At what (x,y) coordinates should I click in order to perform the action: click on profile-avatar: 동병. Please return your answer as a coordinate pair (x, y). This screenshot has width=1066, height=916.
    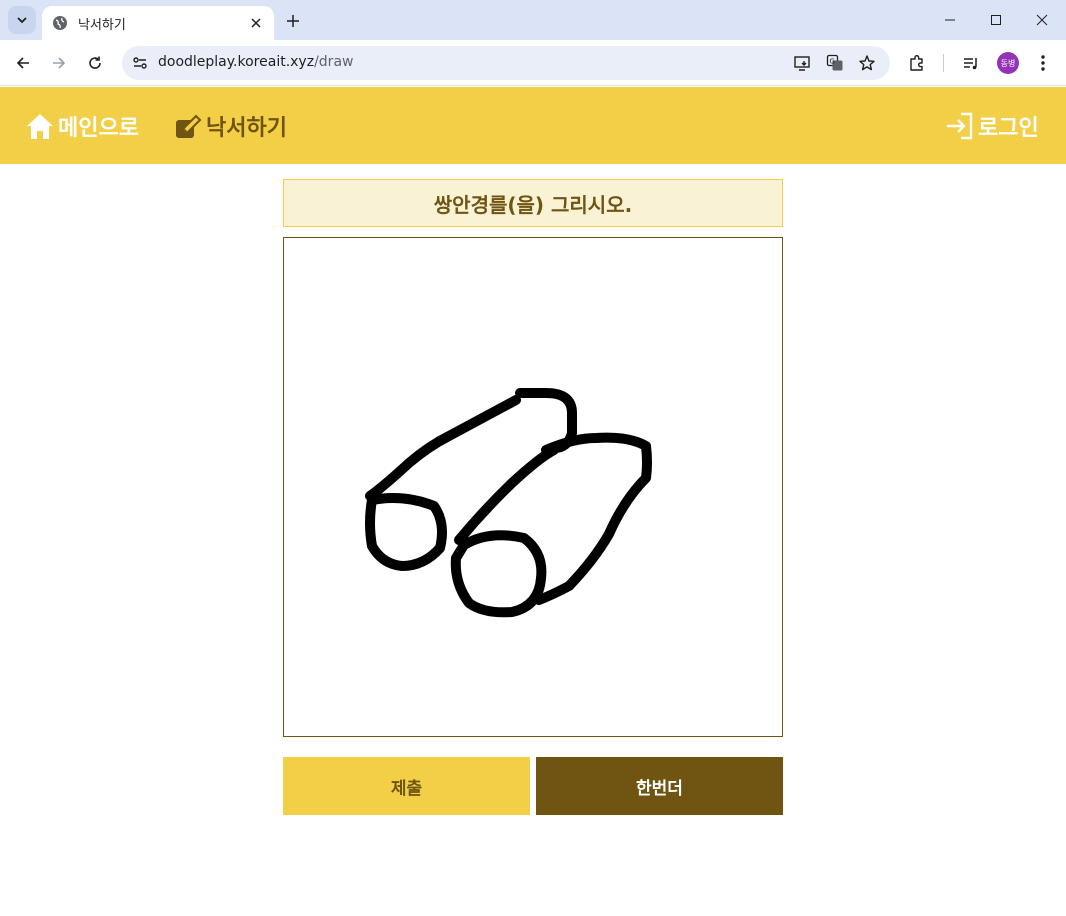
    Looking at the image, I should click on (1008, 63).